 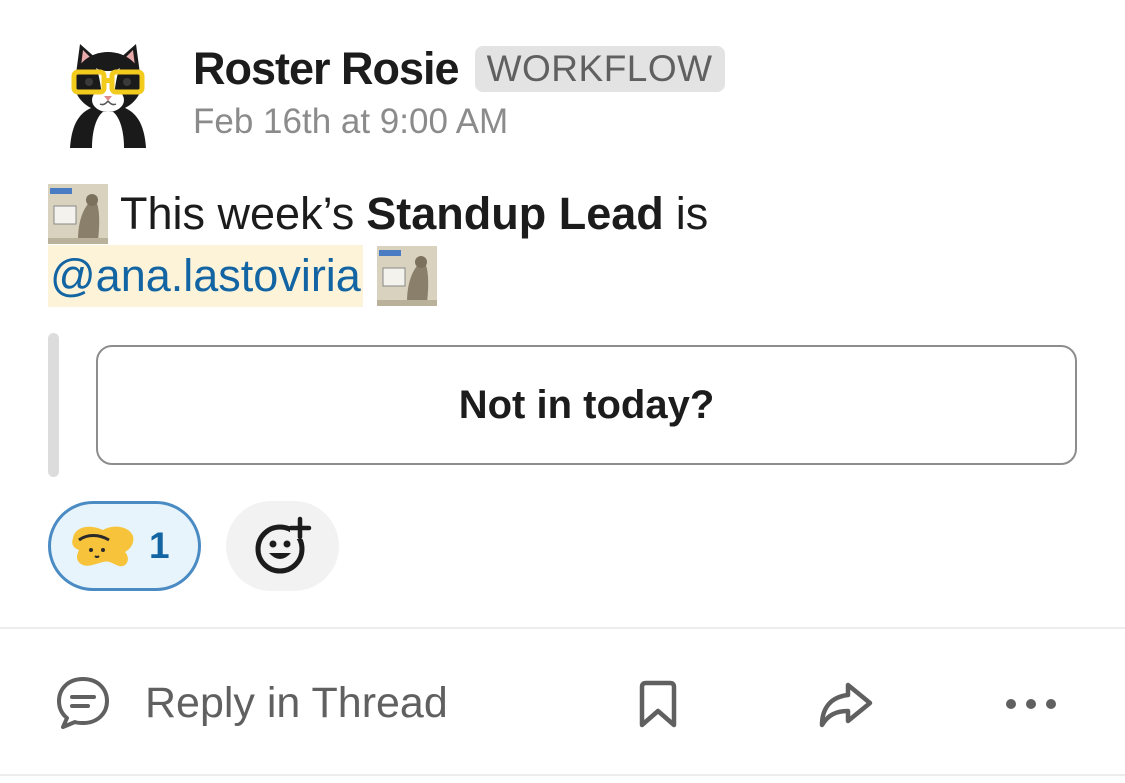 I want to click on more-actions-button, so click(x=1031, y=704).